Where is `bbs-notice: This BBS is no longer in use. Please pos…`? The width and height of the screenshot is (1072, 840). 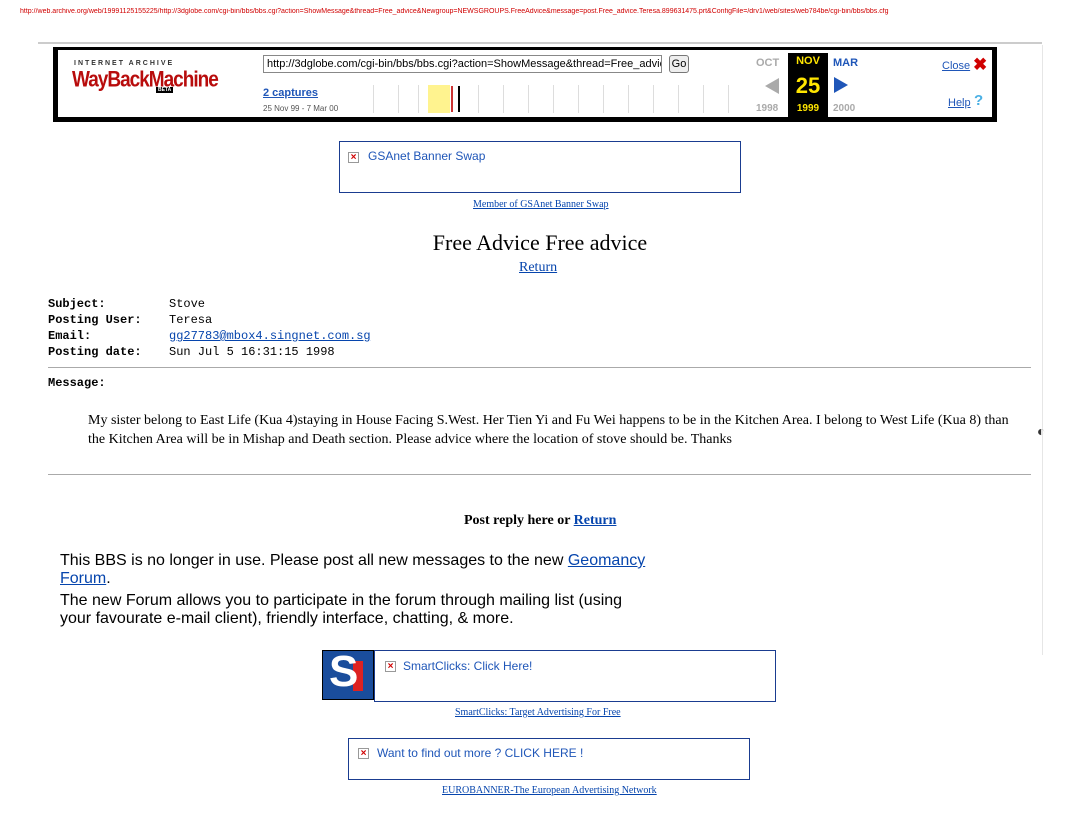 bbs-notice: This BBS is no longer in use. Please pos… is located at coordinates (355, 592).